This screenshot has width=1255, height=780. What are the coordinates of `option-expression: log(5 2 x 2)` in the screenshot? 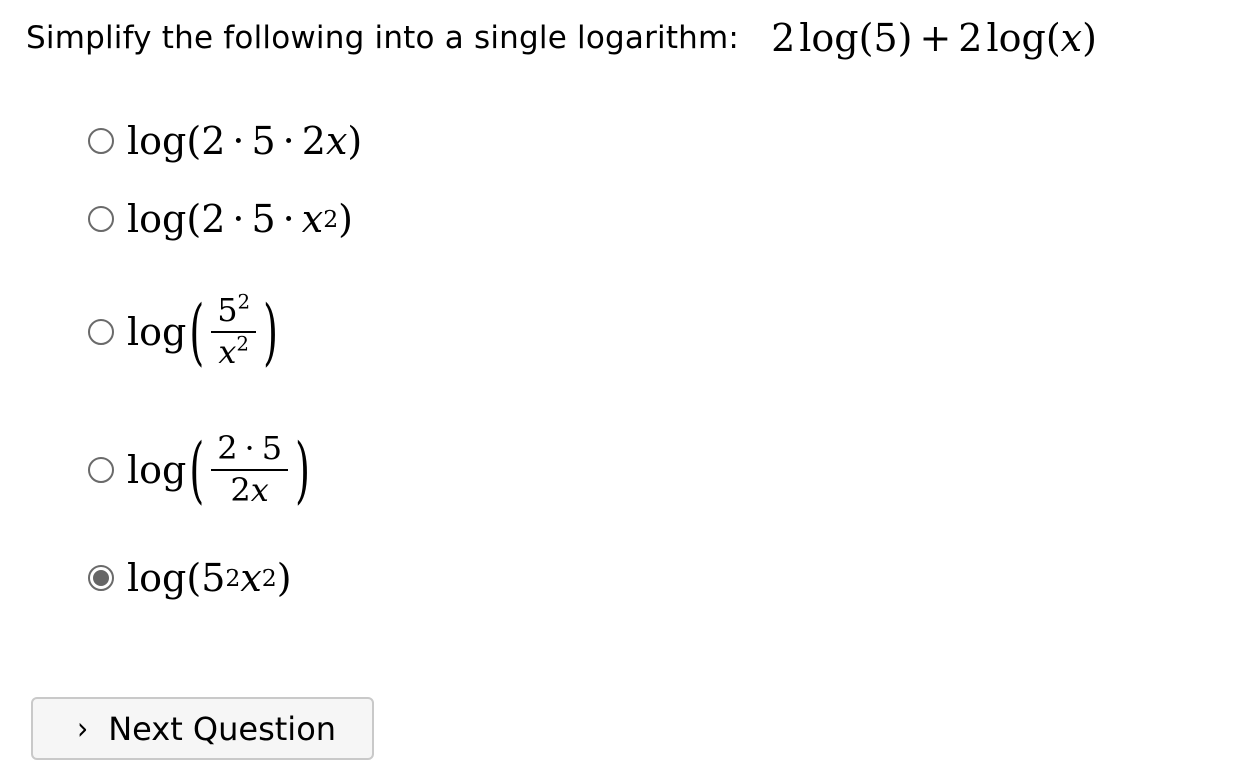 It's located at (209, 578).